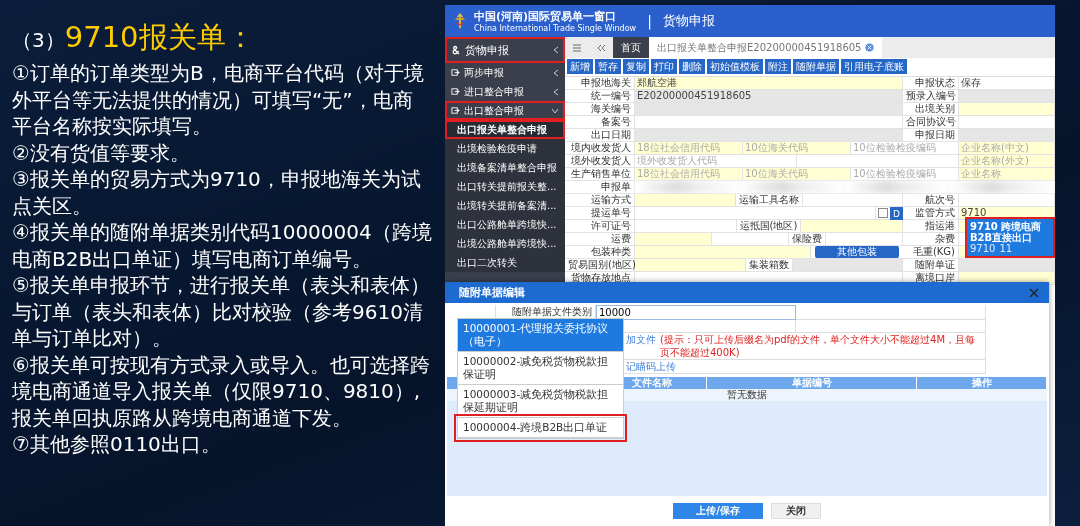 This screenshot has height=526, width=1080. Describe the element at coordinates (222, 245) in the screenshot. I see `slide-point: ④报关单的随附单据类别代码10000004（跨境电商B2B出口单证）填写电商订单编号。` at that location.